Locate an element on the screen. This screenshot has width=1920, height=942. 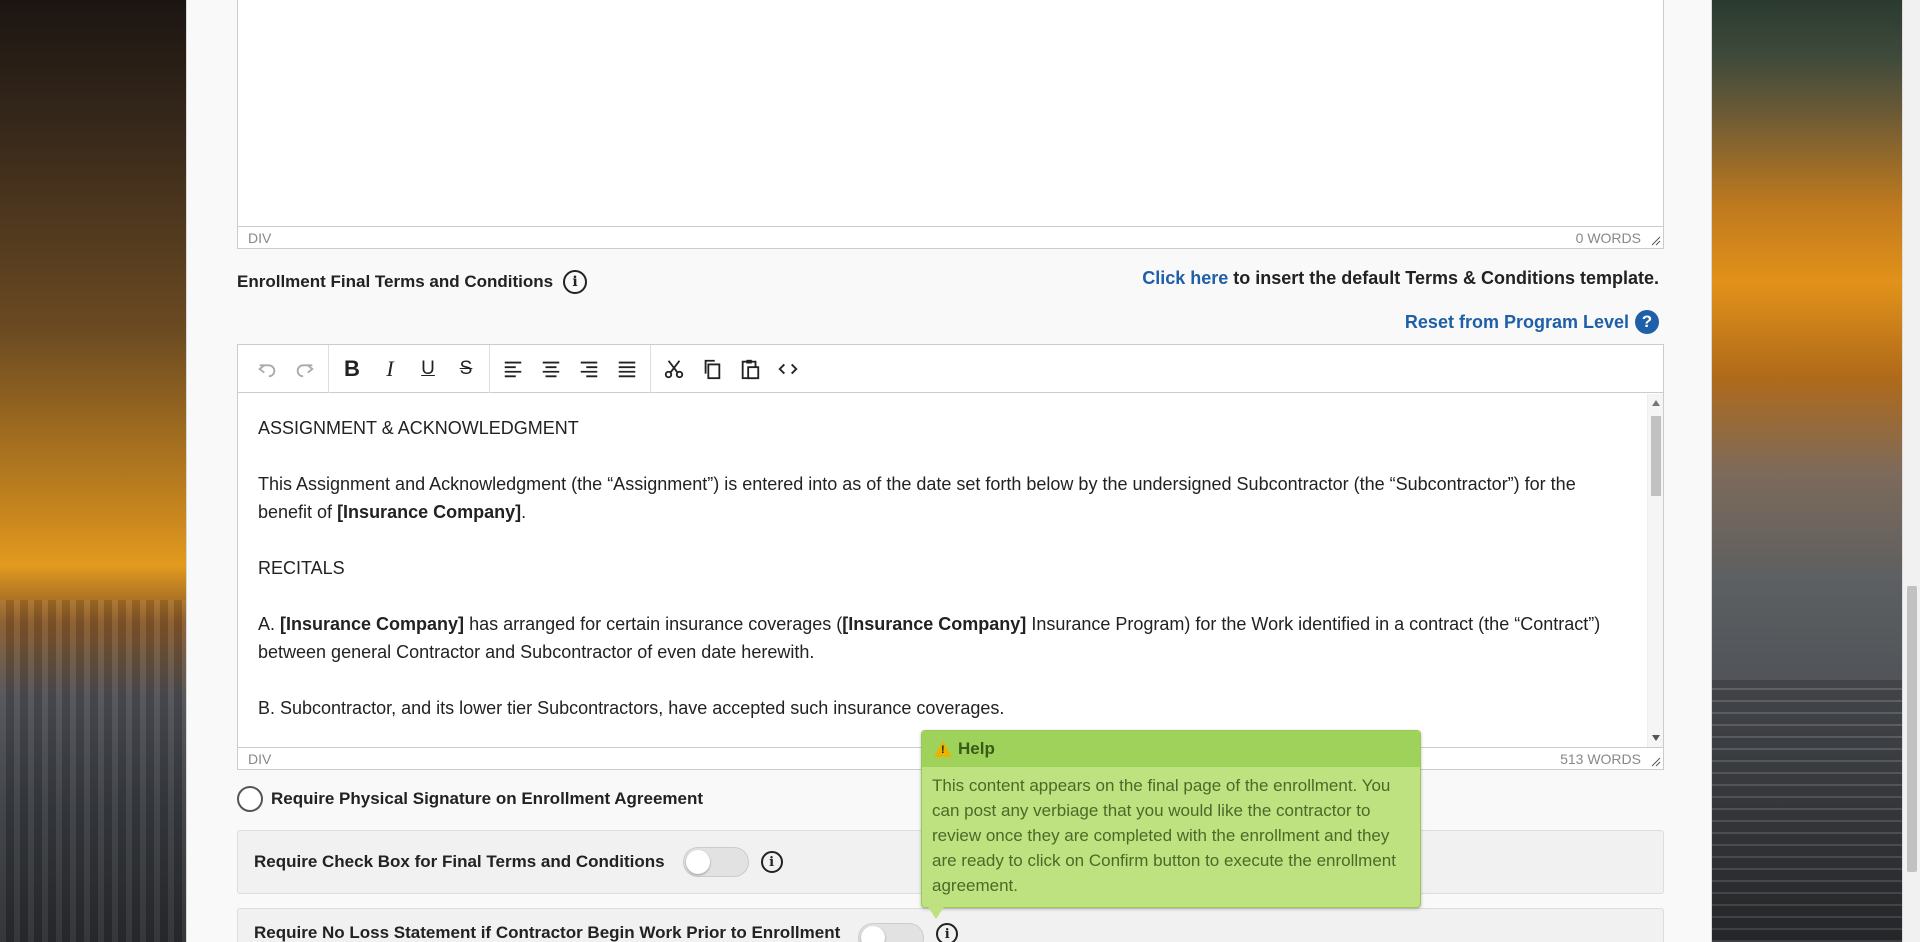
italic-button: I is located at coordinates (390, 369).